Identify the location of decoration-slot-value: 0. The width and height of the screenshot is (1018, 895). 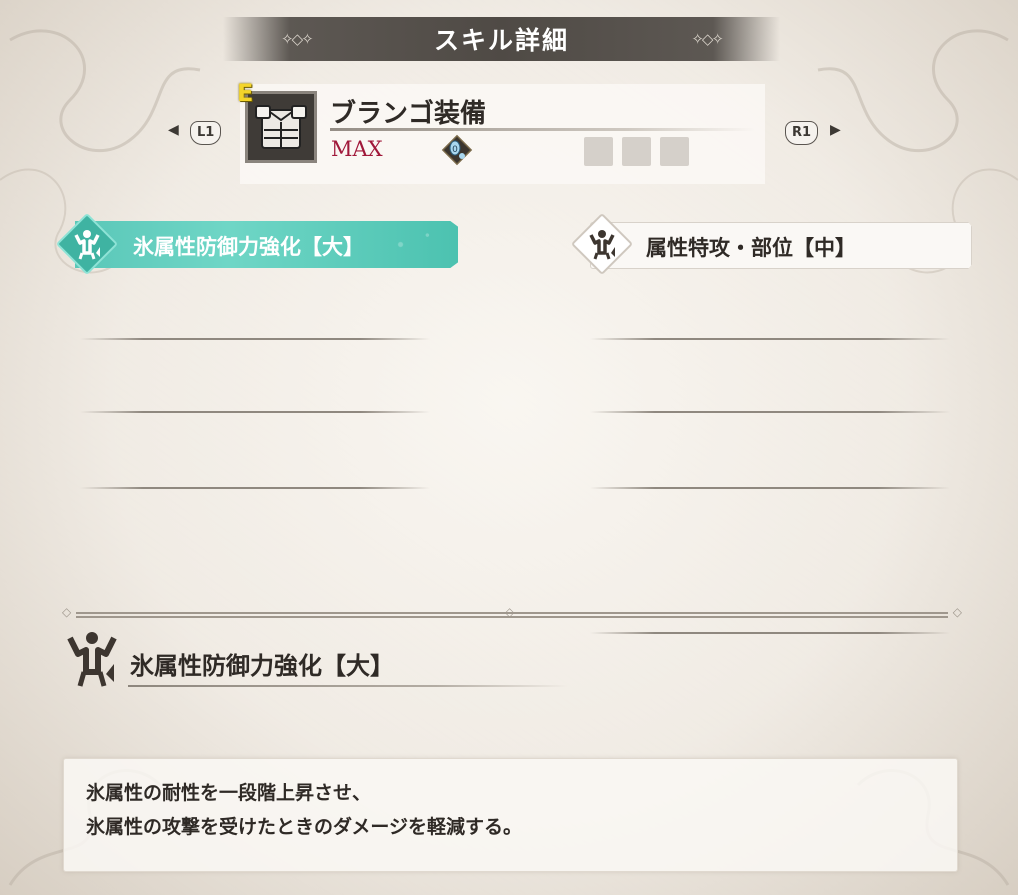
(455, 150).